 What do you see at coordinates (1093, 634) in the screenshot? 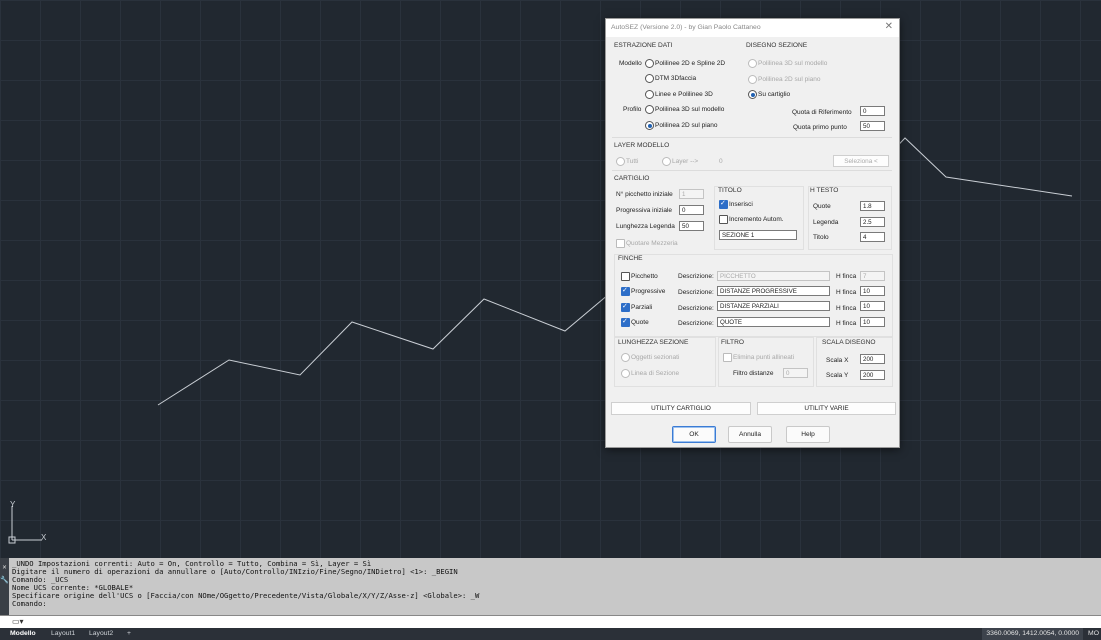
I see `model-space-toggle: MO` at bounding box center [1093, 634].